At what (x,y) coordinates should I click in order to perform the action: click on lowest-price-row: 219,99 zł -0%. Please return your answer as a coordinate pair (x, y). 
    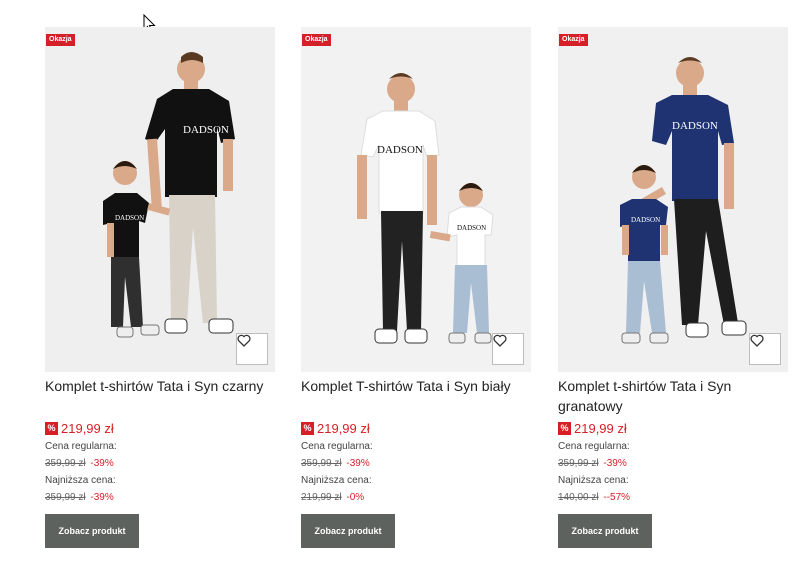
    Looking at the image, I should click on (416, 498).